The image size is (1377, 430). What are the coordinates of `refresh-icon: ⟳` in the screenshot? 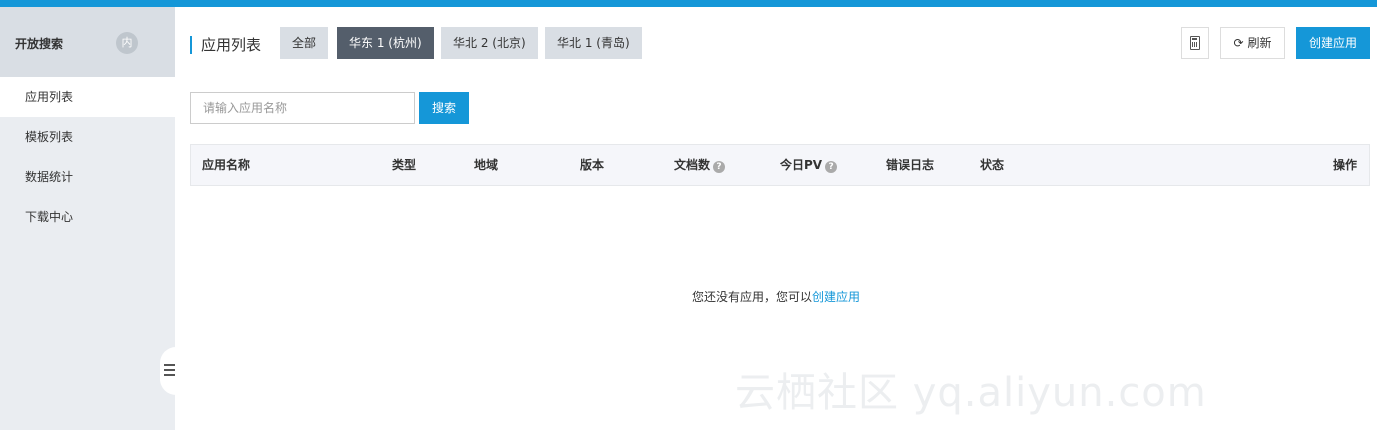 It's located at (1238, 43).